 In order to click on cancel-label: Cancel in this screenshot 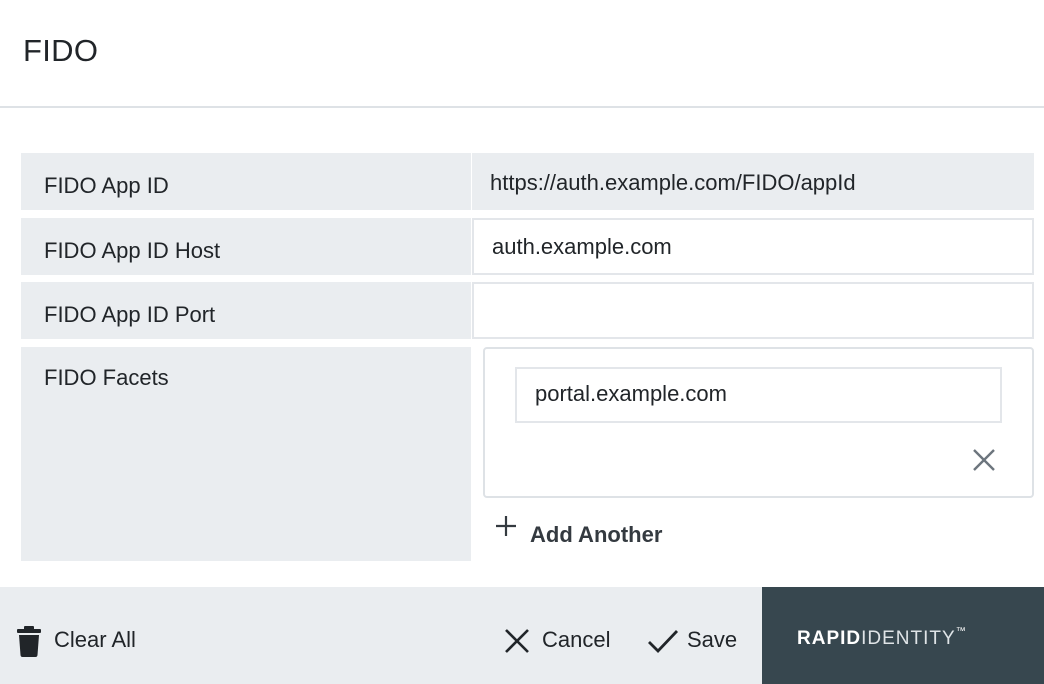, I will do `click(576, 639)`.